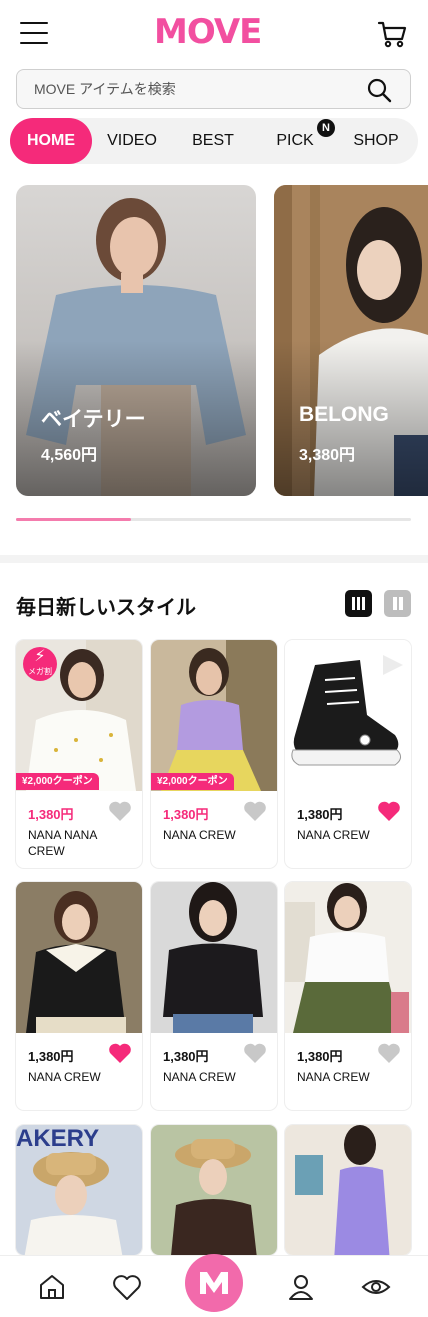  What do you see at coordinates (79, 1190) in the screenshot?
I see `product-card: AKERY` at bounding box center [79, 1190].